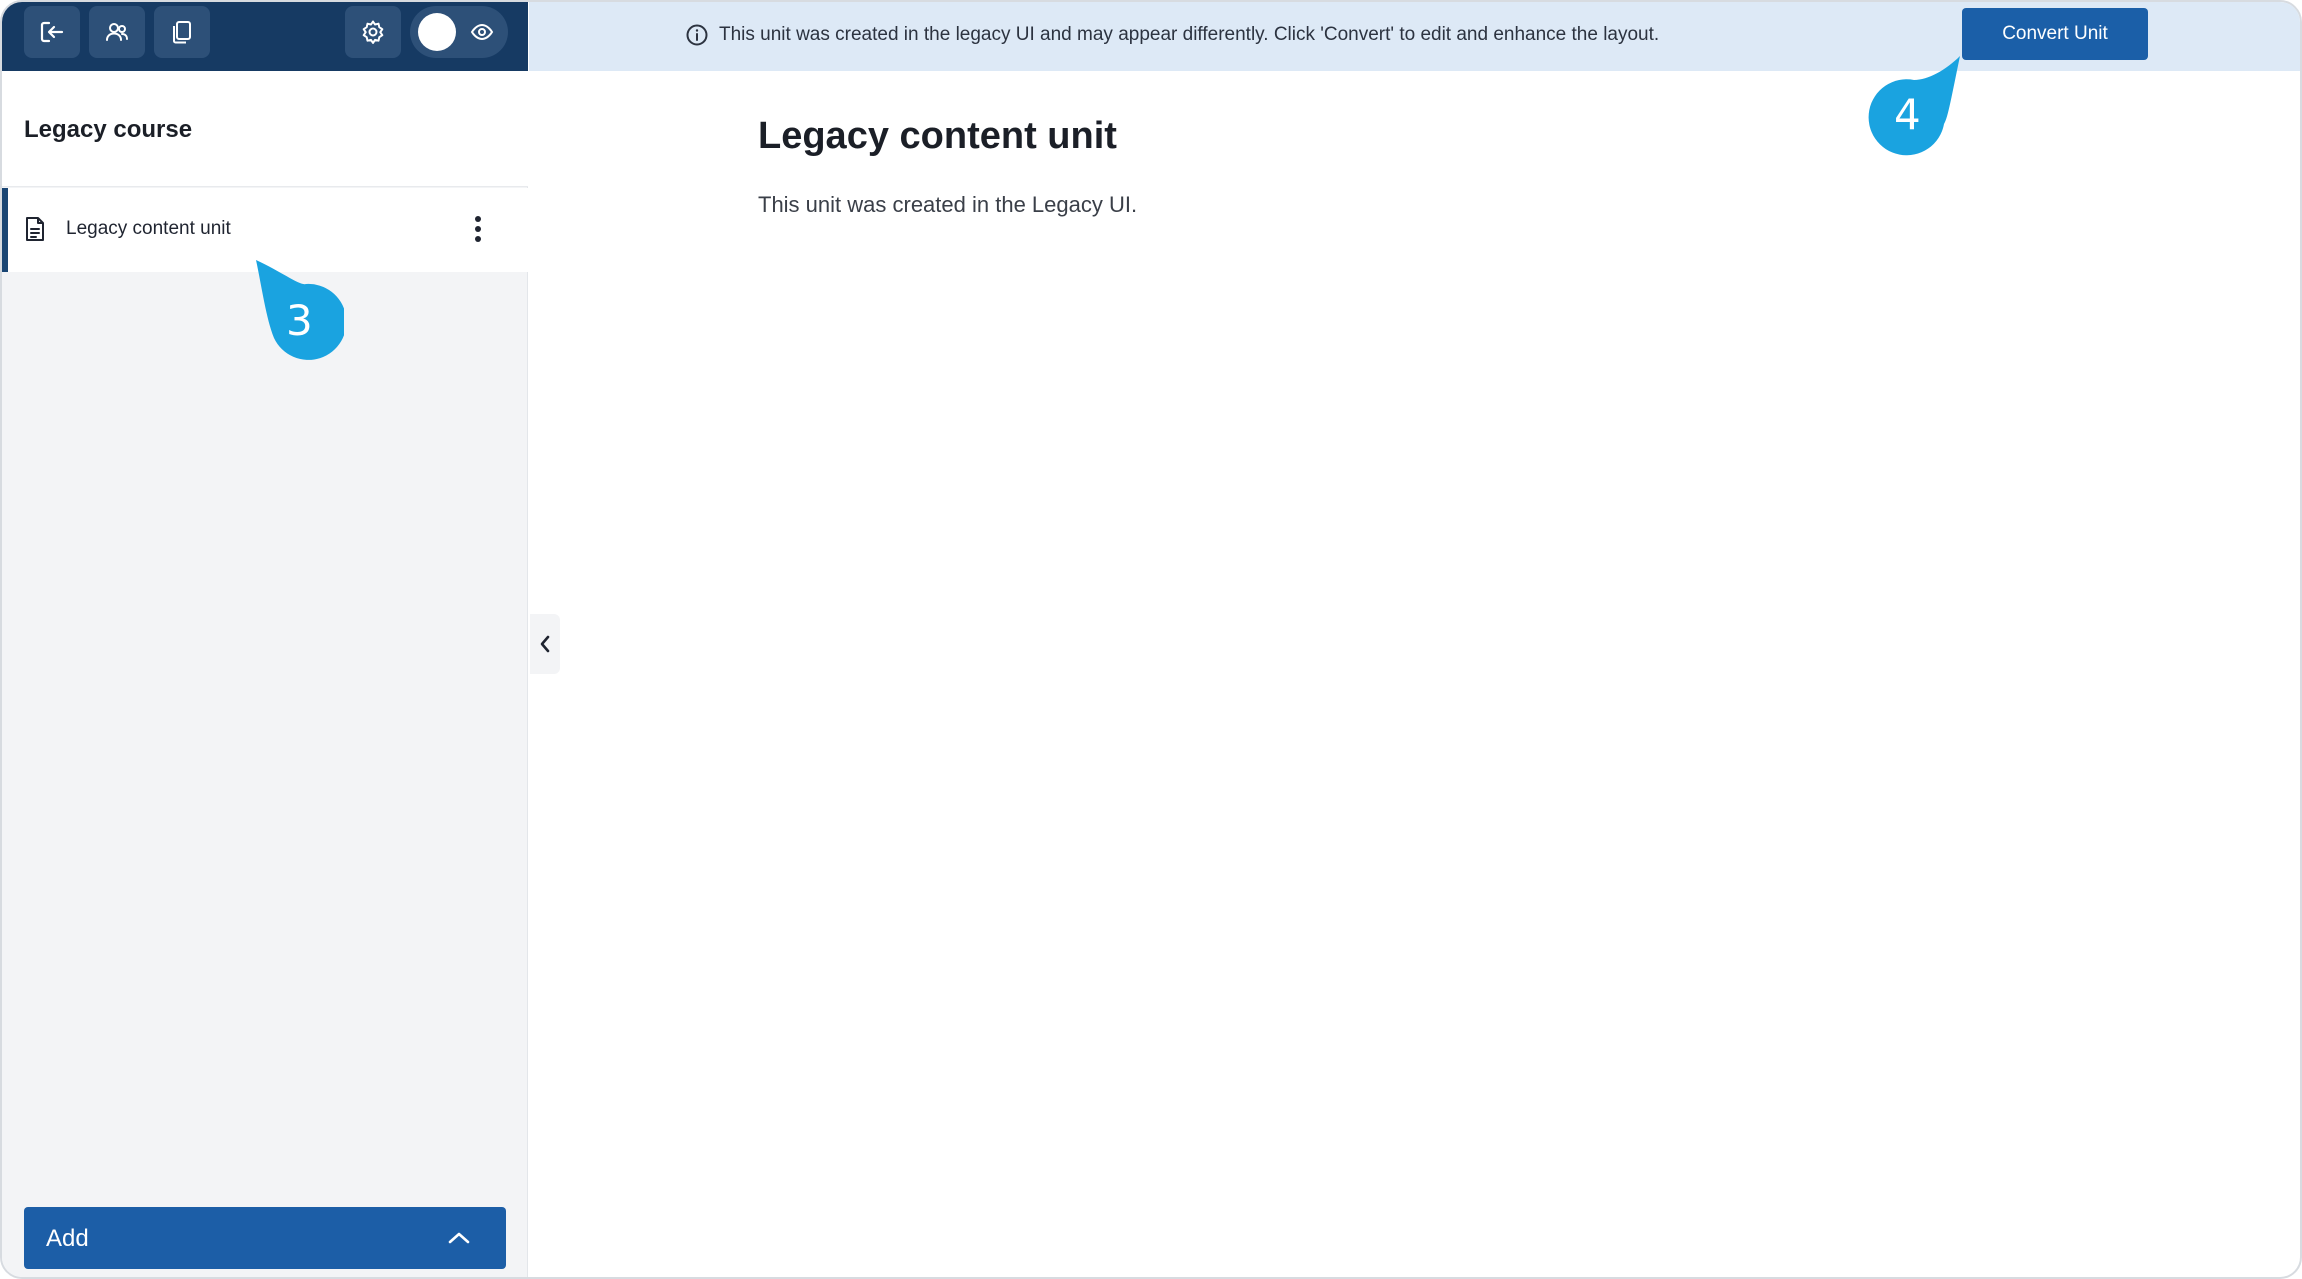  I want to click on exit-icon, so click(52, 32).